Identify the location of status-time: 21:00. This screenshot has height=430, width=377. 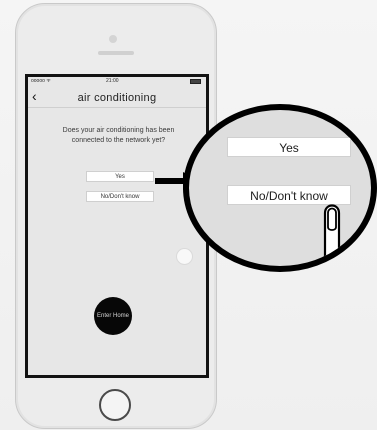
(112, 81).